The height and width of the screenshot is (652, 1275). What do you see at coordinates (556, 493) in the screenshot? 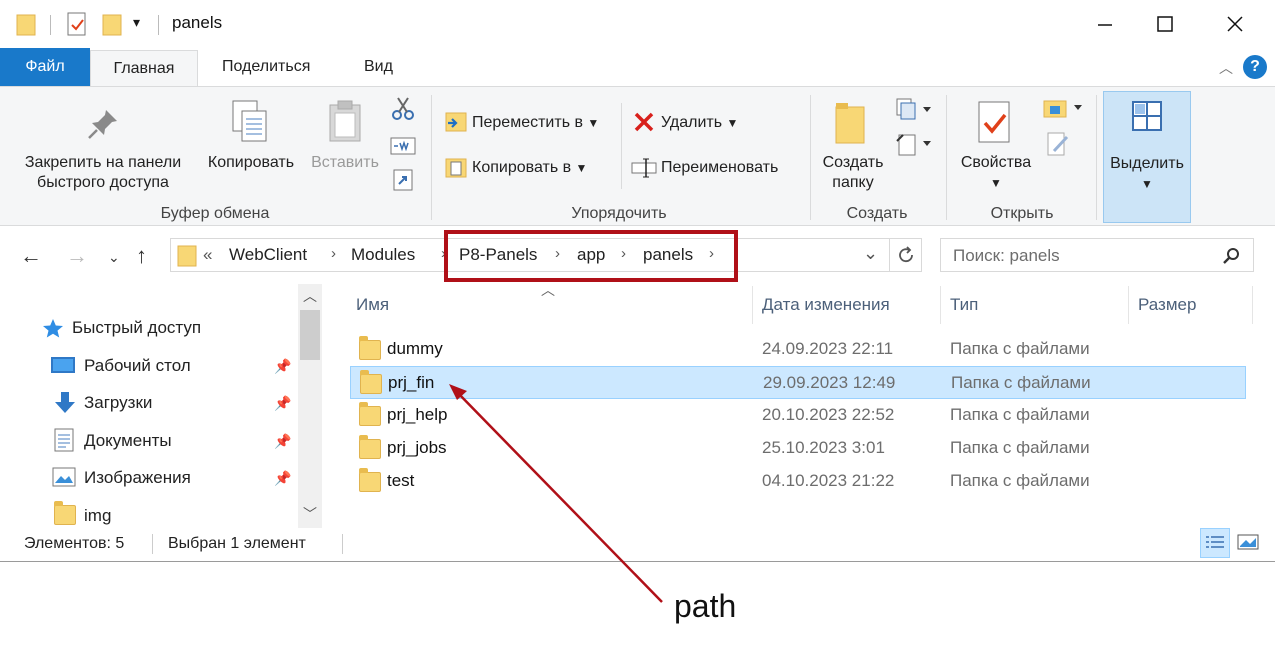
I see `annotation-arrow` at bounding box center [556, 493].